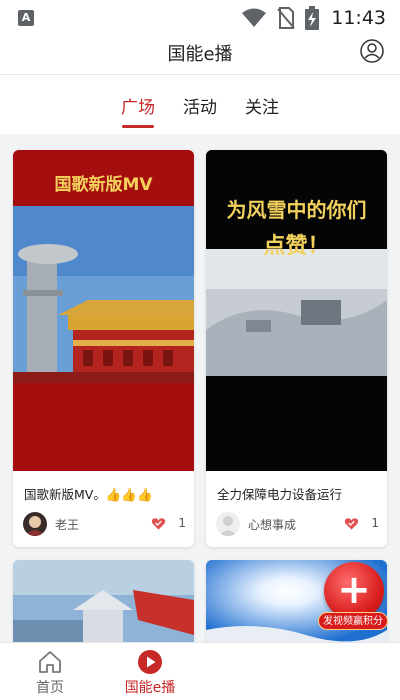 Image resolution: width=400 pixels, height=700 pixels. What do you see at coordinates (299, 493) in the screenshot?
I see `card-title: 全力保障电力设备运行` at bounding box center [299, 493].